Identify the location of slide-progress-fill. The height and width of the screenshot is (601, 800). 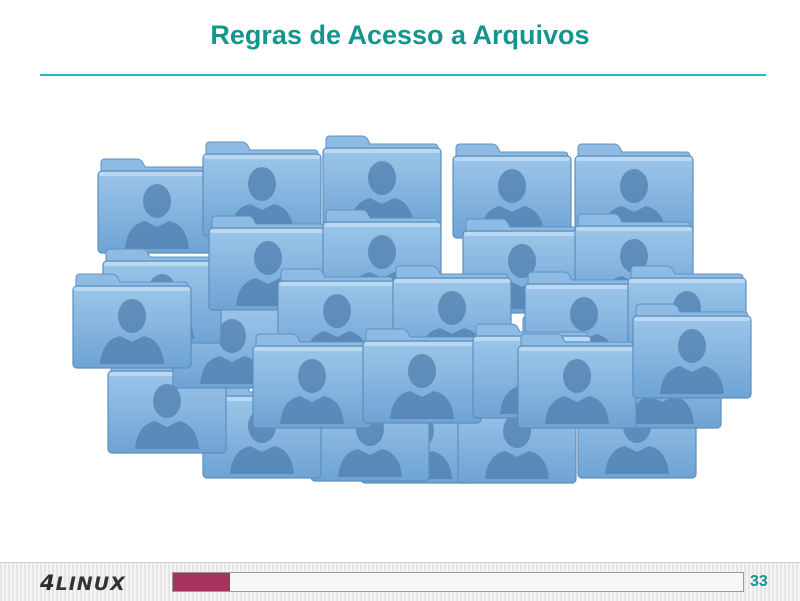
(201, 582).